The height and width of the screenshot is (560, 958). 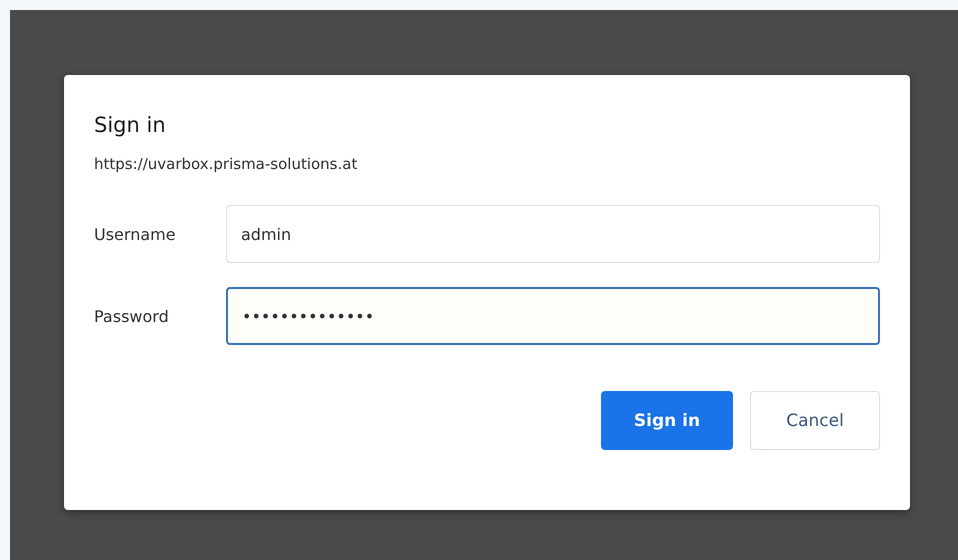 What do you see at coordinates (553, 234) in the screenshot?
I see `input-field: admin` at bounding box center [553, 234].